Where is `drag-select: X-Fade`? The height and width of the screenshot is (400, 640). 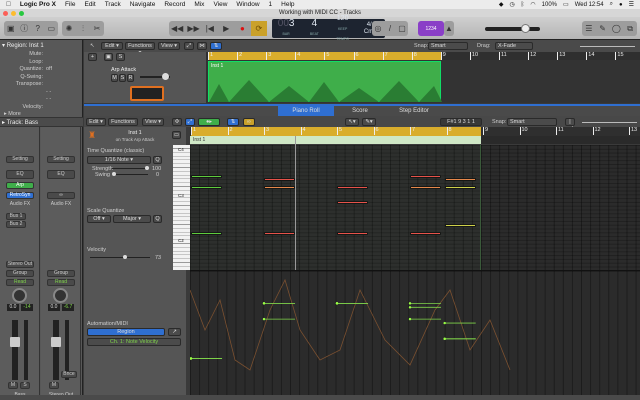 drag-select: X-Fade is located at coordinates (514, 46).